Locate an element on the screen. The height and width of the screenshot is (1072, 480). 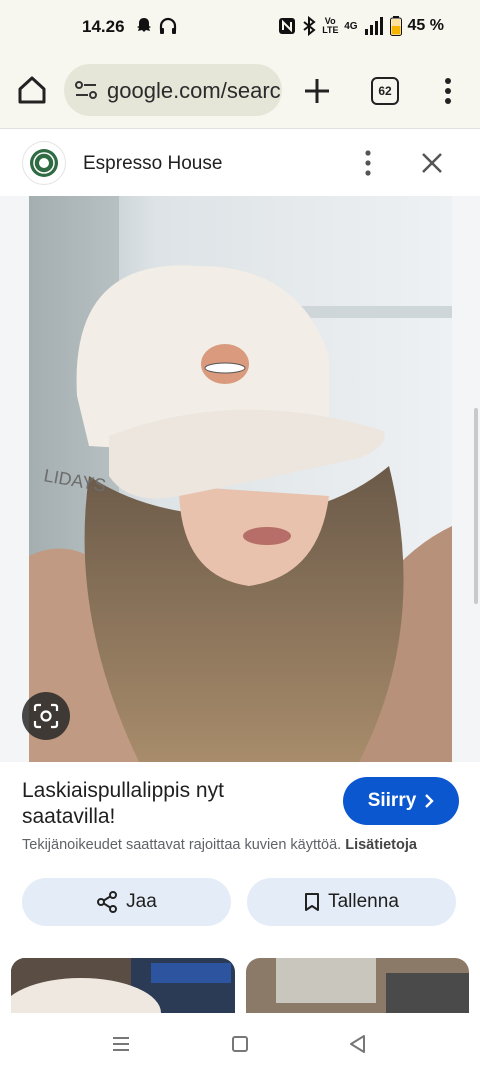
browser-toolbar: google.com/search 62 is located at coordinates (240, 91).